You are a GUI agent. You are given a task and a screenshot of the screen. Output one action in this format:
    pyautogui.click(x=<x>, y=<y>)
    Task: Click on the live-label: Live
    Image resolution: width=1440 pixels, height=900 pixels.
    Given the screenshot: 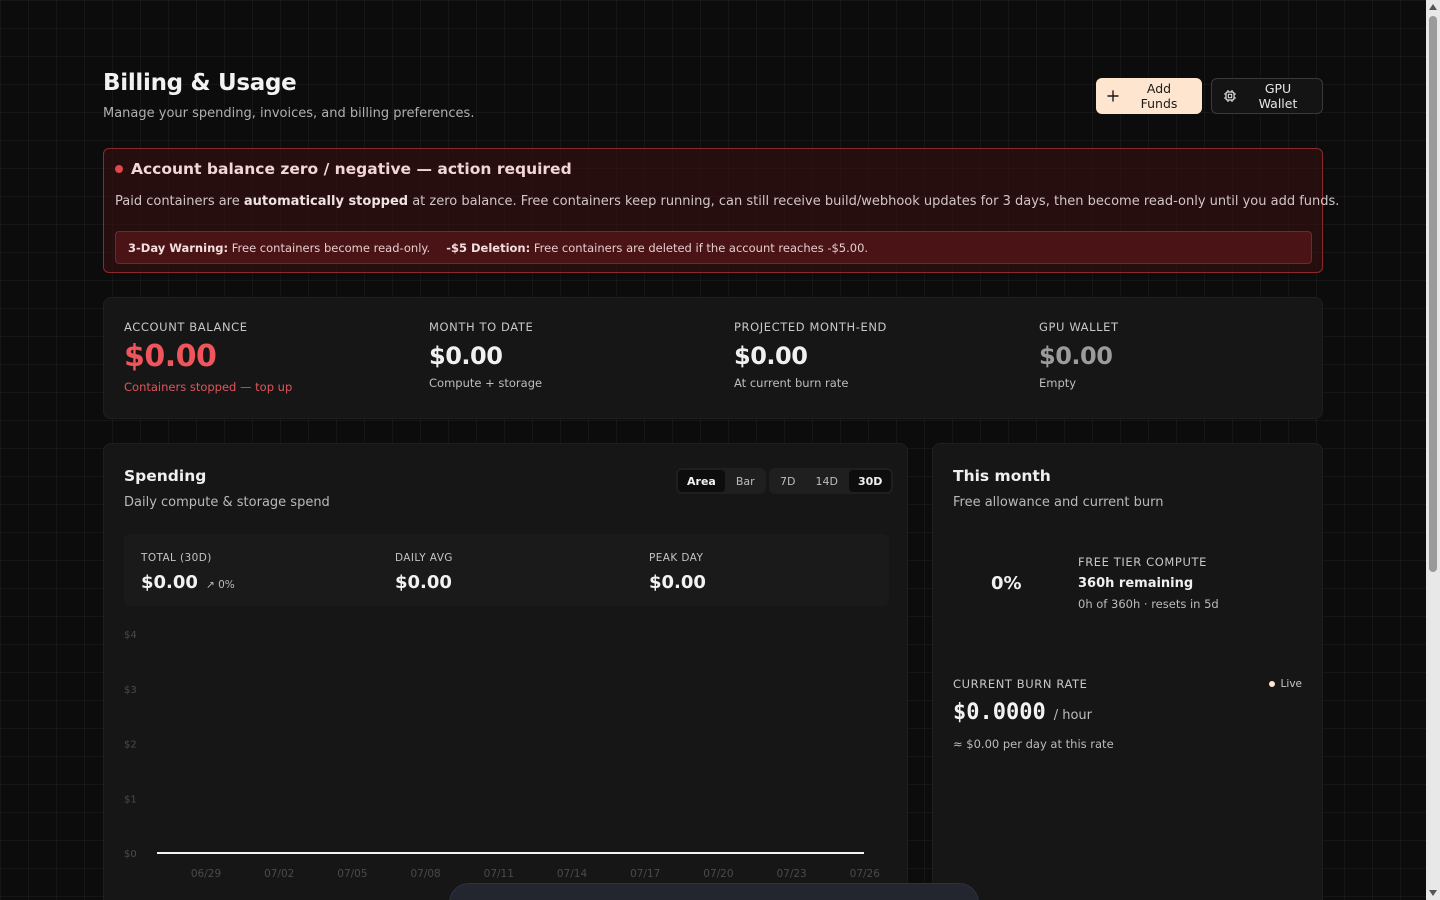 What is the action you would take?
    pyautogui.click(x=1291, y=684)
    